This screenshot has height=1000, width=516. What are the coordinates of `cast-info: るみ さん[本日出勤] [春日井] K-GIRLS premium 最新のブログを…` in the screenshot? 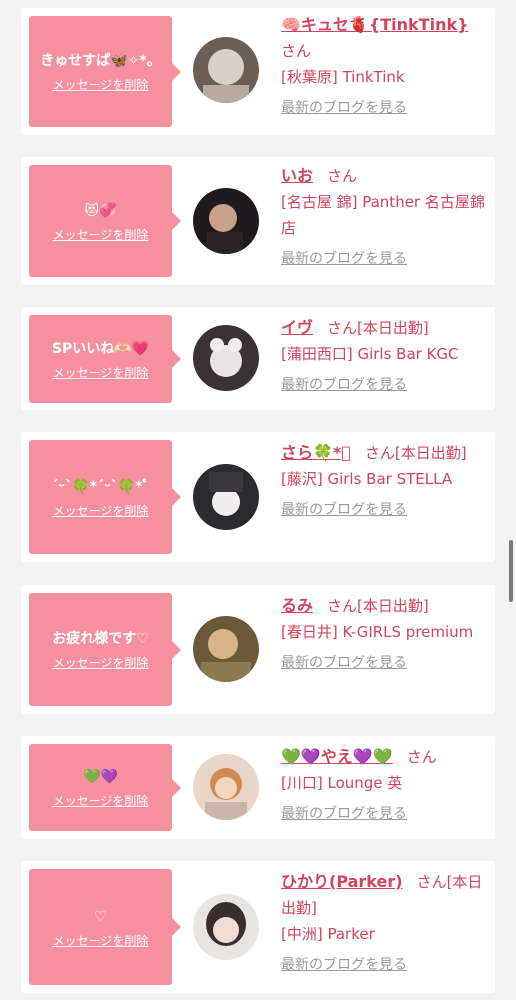 It's located at (384, 634).